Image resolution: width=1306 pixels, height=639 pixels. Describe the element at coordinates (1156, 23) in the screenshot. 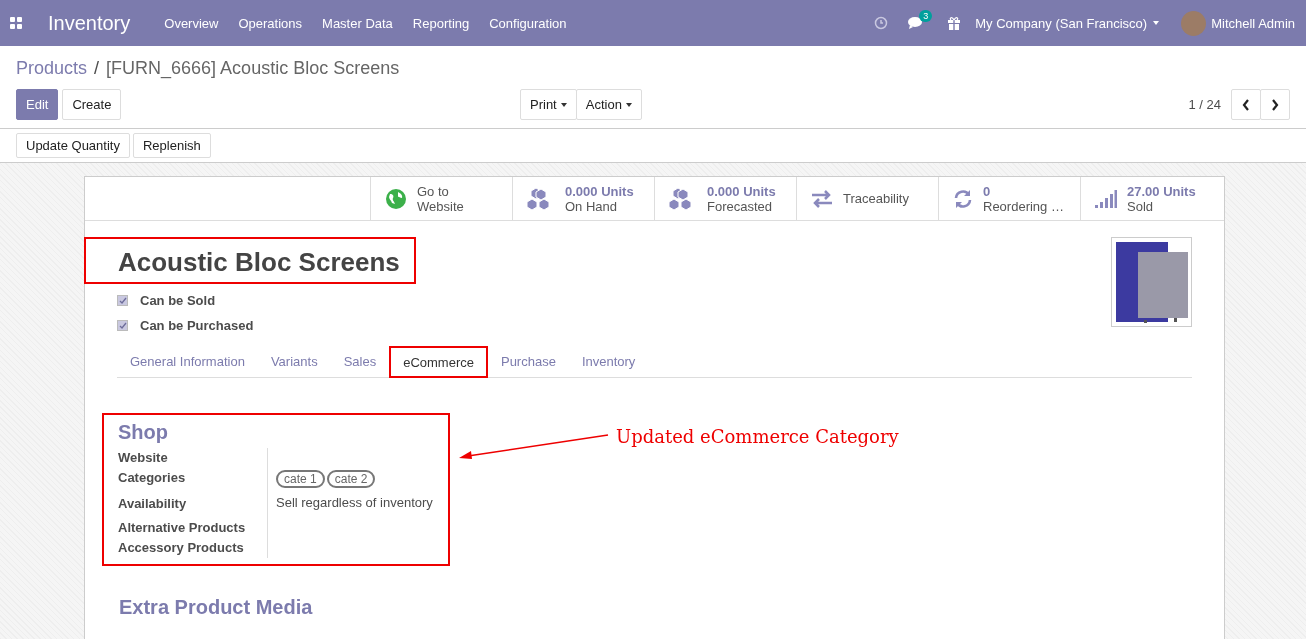

I see `caret-icon` at that location.